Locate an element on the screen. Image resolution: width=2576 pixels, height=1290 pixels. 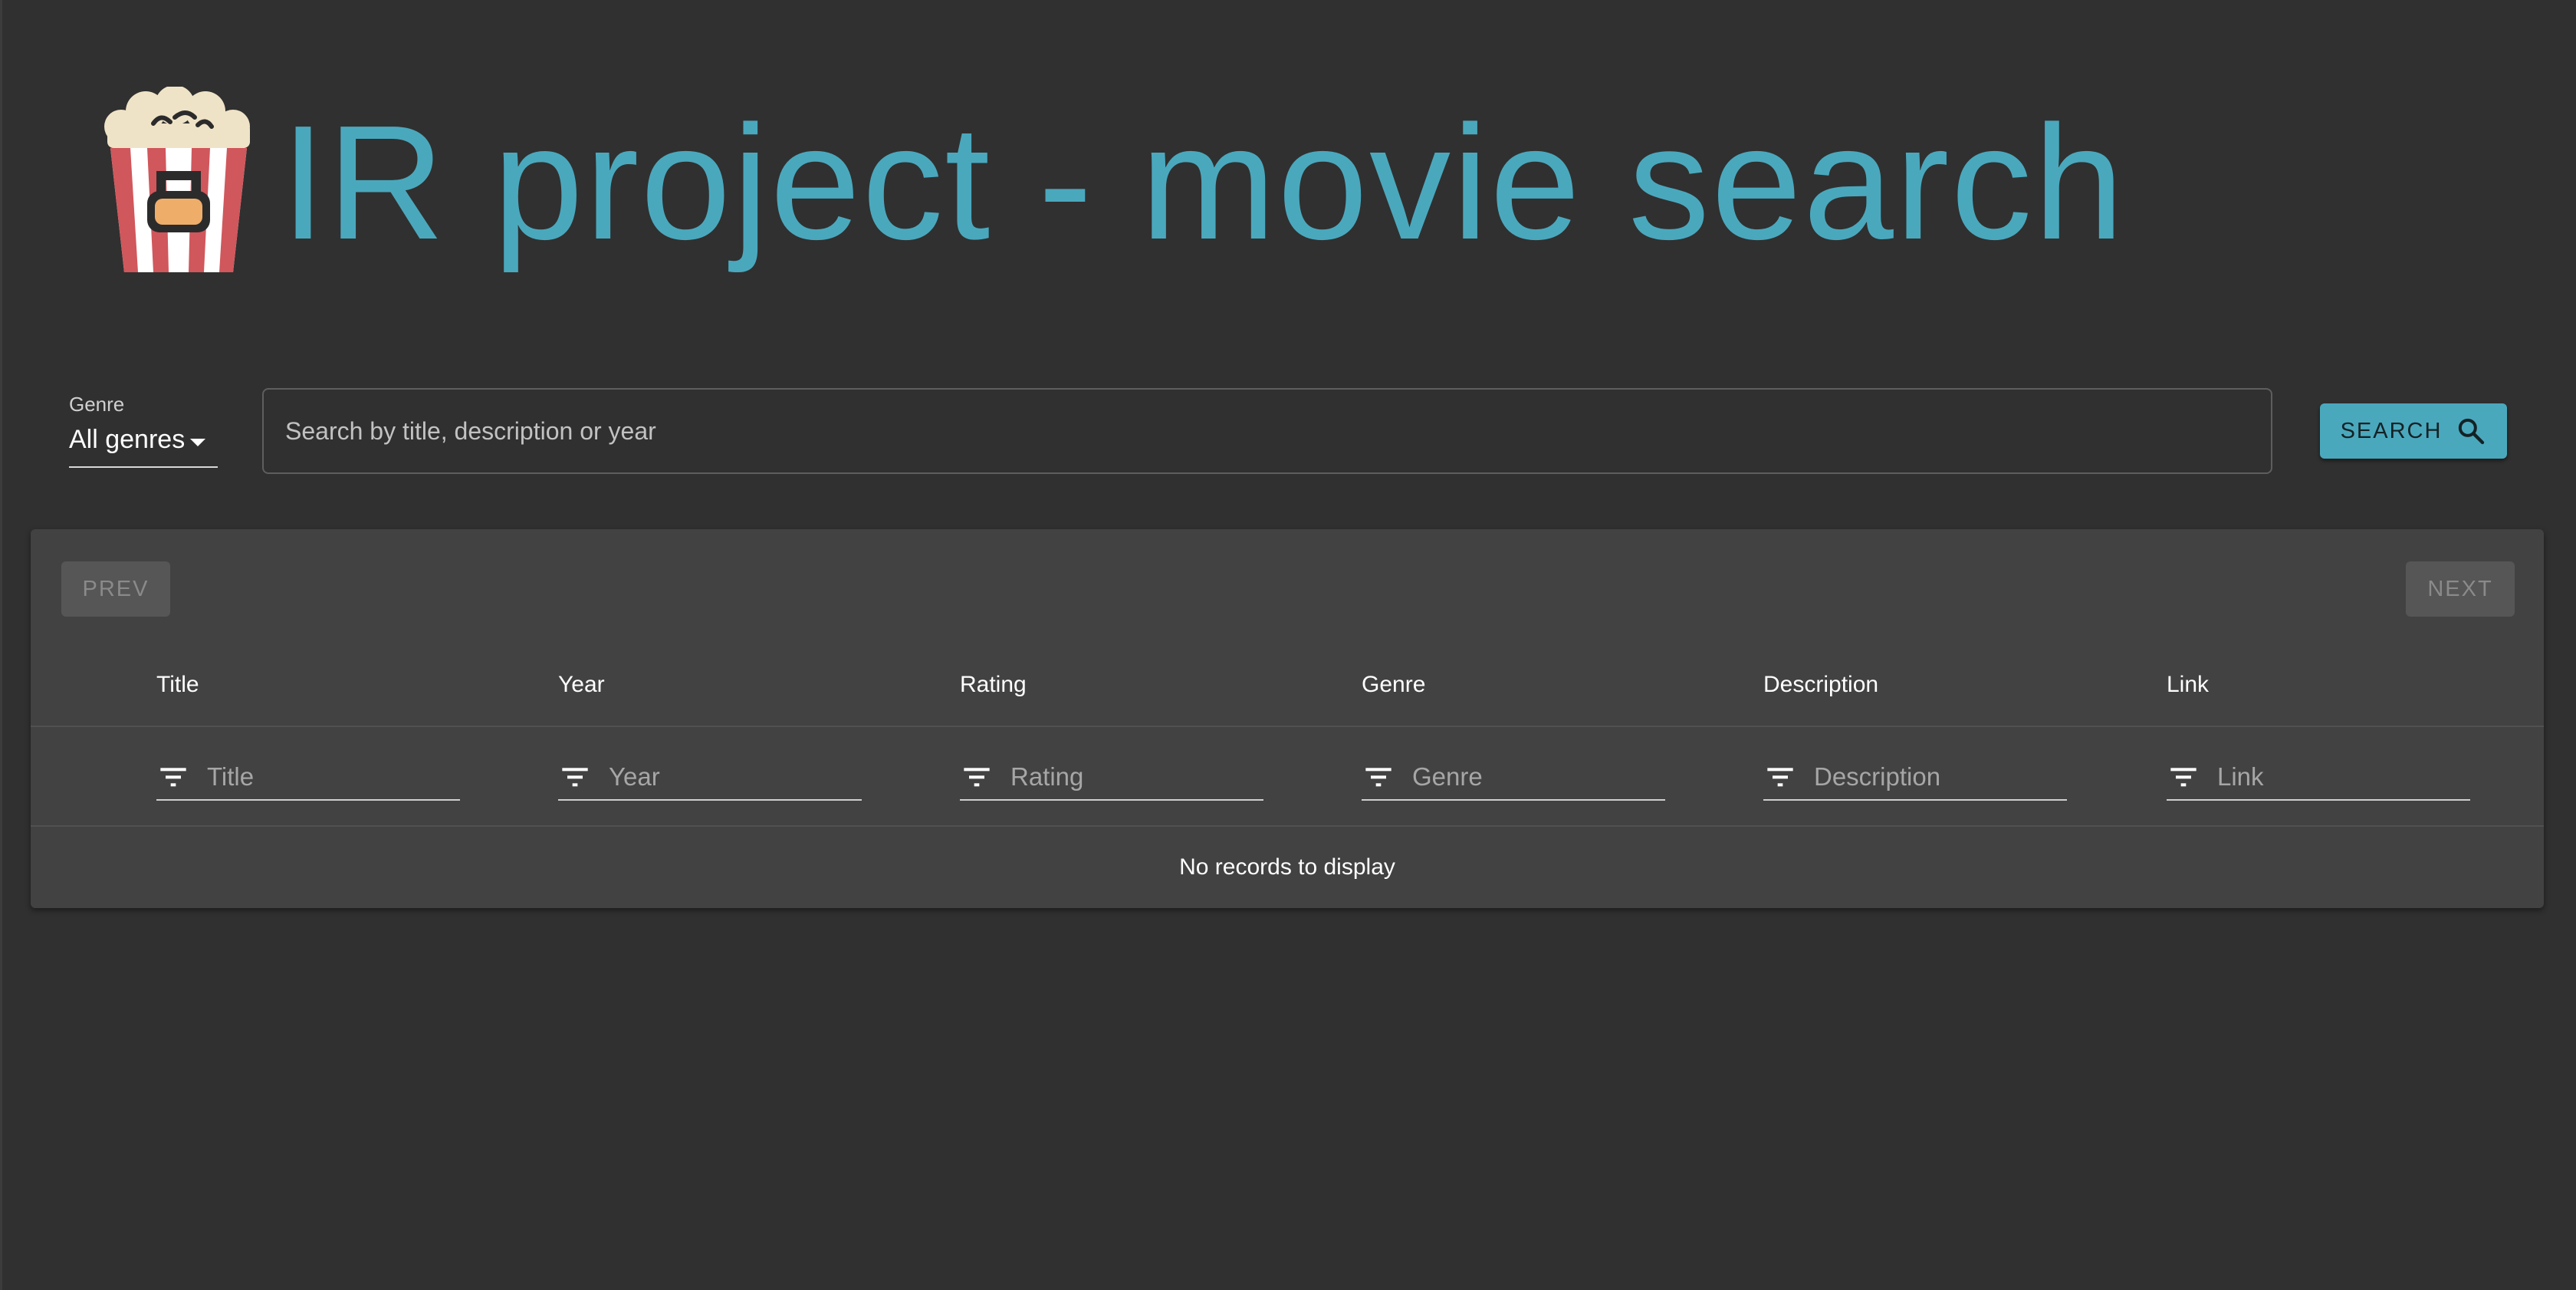
next-button: NEXT is located at coordinates (2460, 589).